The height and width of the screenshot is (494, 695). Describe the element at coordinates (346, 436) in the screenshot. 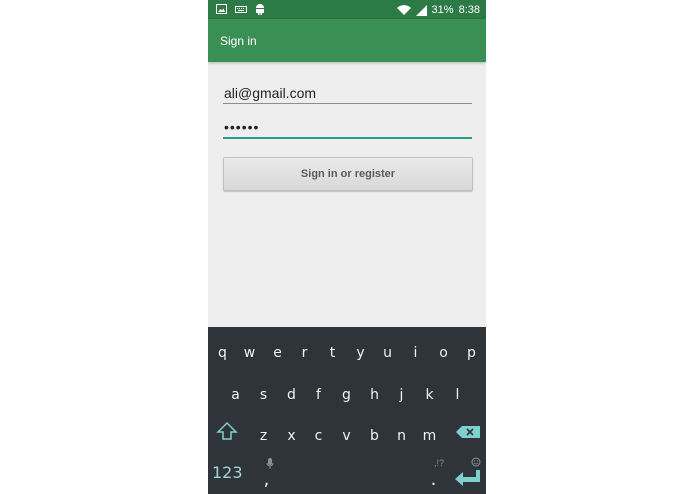

I see `key-v: v` at that location.